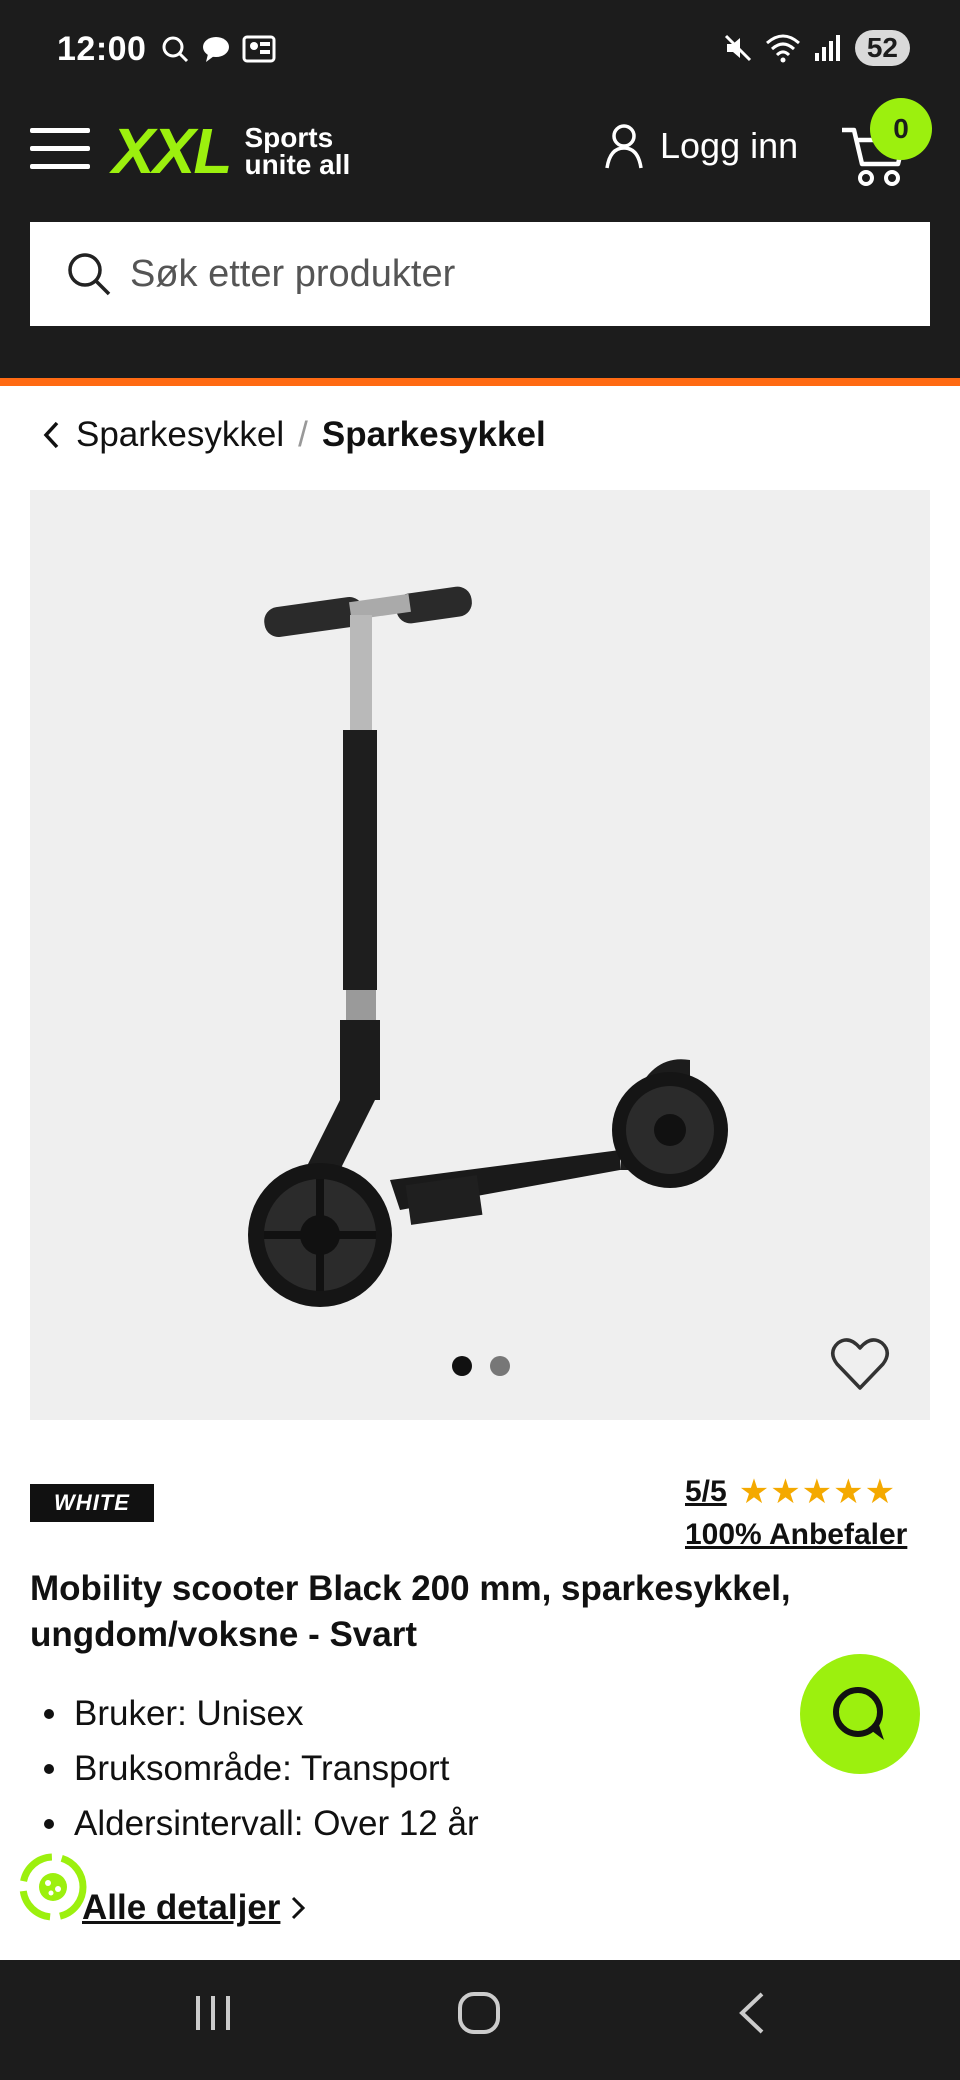 This screenshot has width=960, height=2080. Describe the element at coordinates (479, 2013) in the screenshot. I see `home-icon` at that location.